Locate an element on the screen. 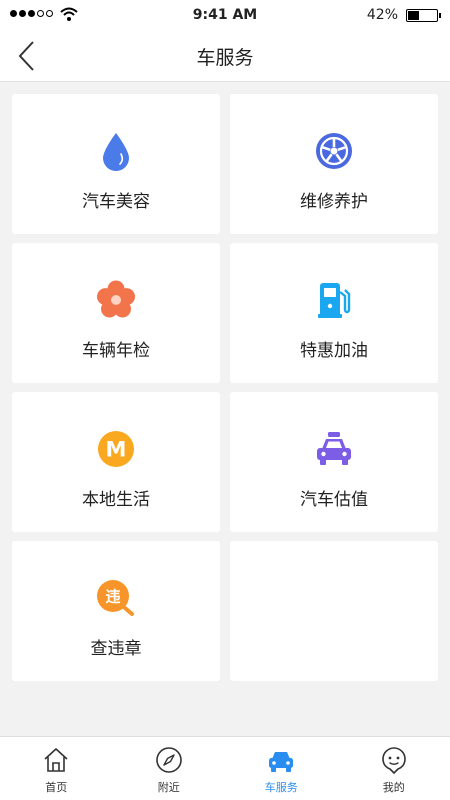 Image resolution: width=450 pixels, height=800 pixels. flower-icon is located at coordinates (116, 299).